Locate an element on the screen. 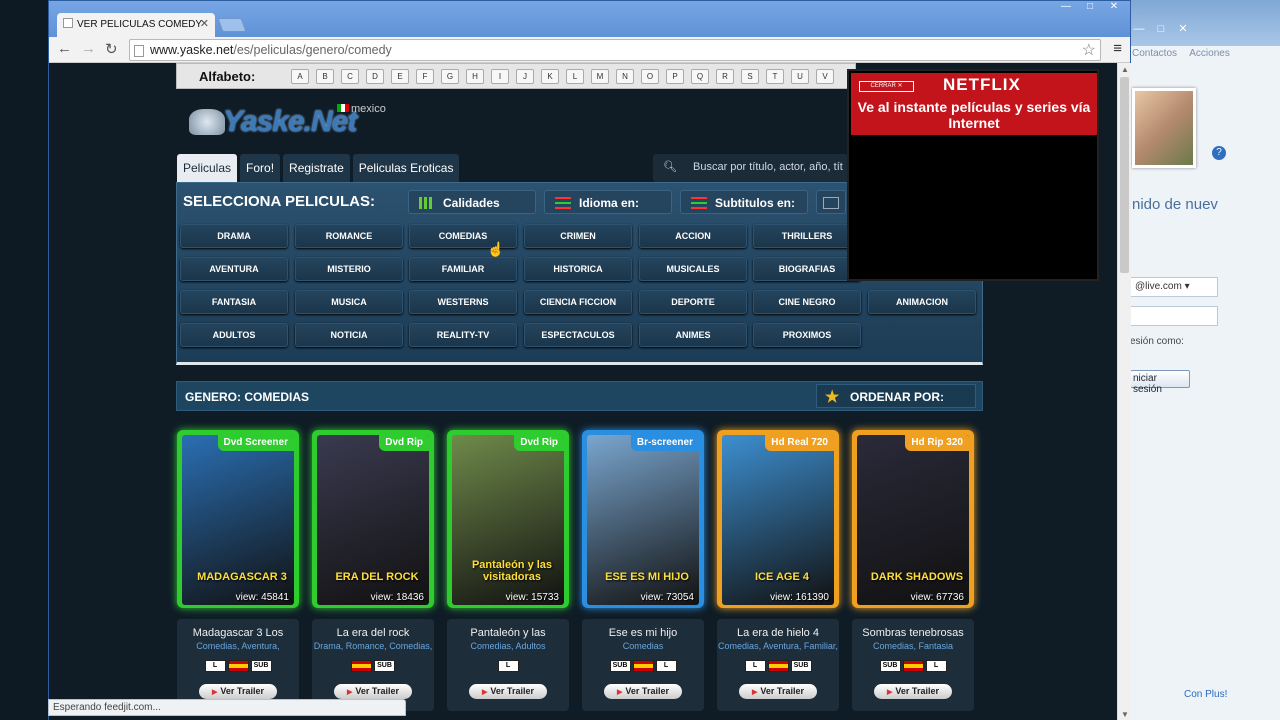 The height and width of the screenshot is (720, 1280). genre-biografias: BIOGRAFIAS is located at coordinates (807, 269).